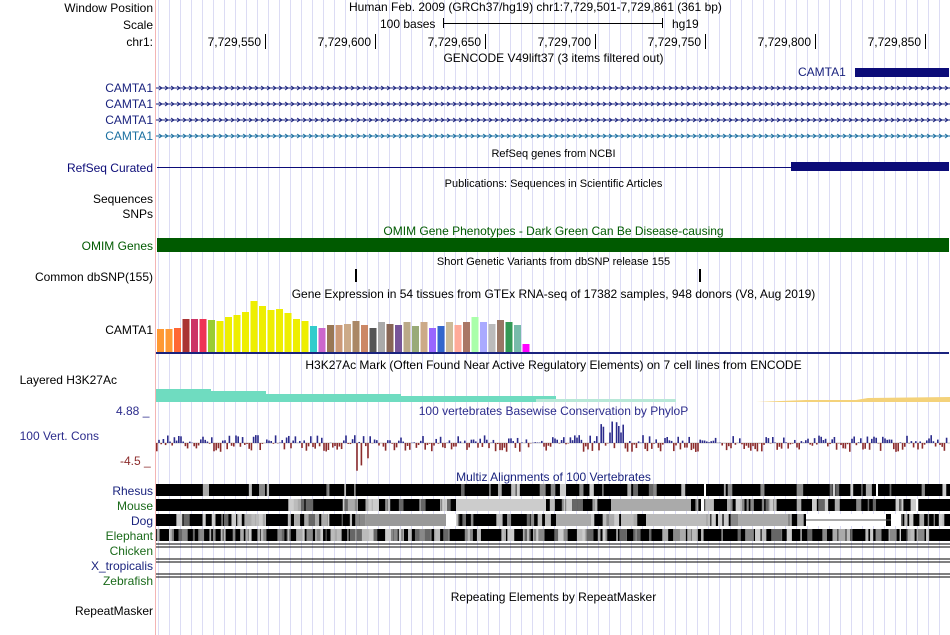  What do you see at coordinates (822, 72) in the screenshot?
I see `gencode-feature-label: CAMTA1` at bounding box center [822, 72].